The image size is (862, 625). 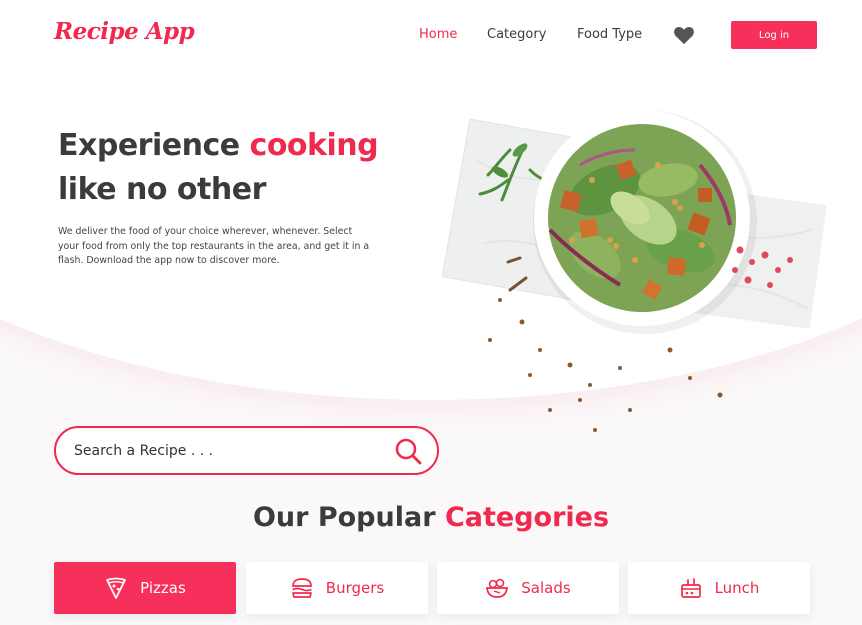 What do you see at coordinates (774, 35) in the screenshot?
I see `login-button: Log in` at bounding box center [774, 35].